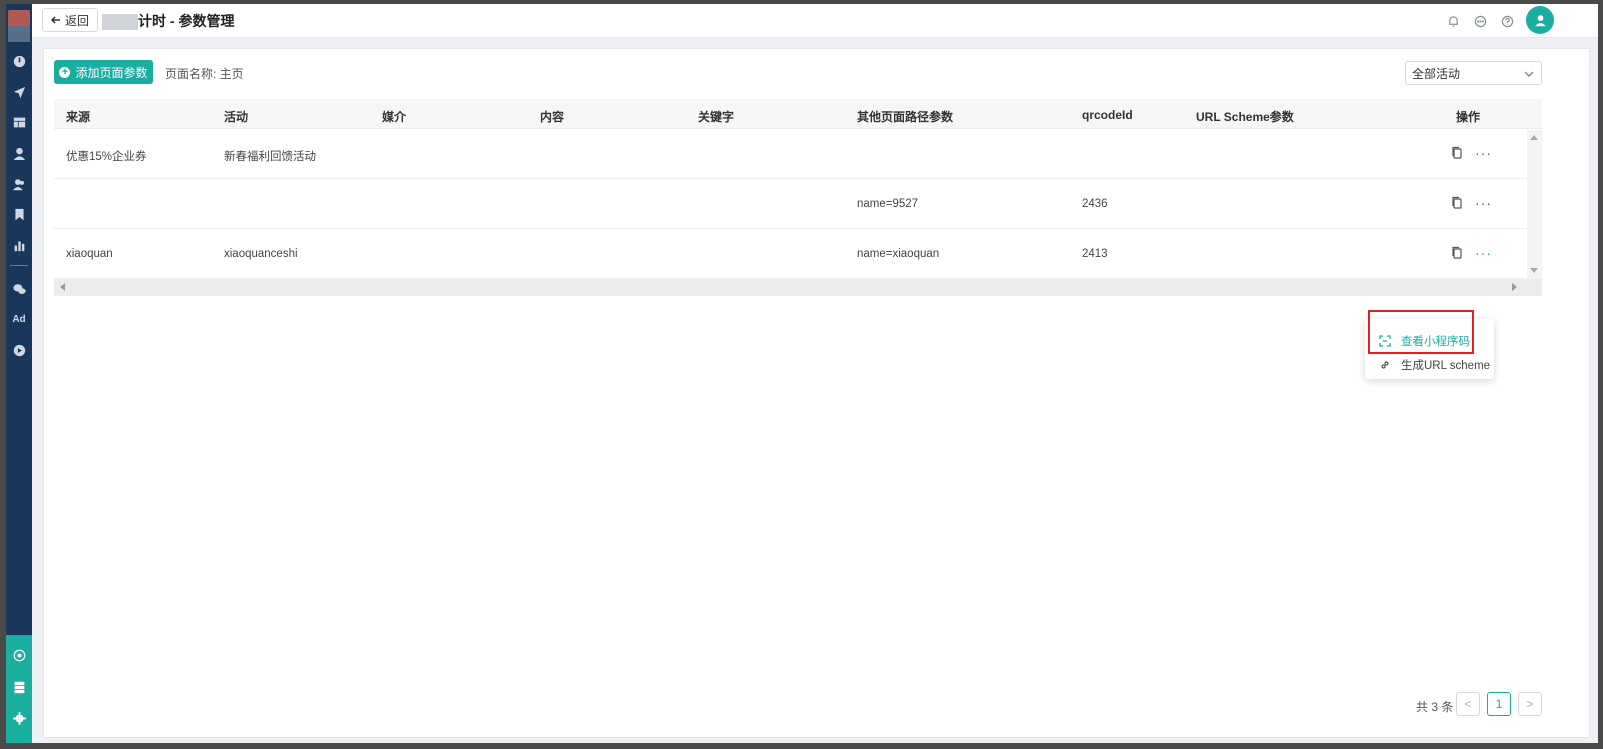 This screenshot has height=749, width=1603. What do you see at coordinates (19, 655) in the screenshot?
I see `settings-network-icon` at bounding box center [19, 655].